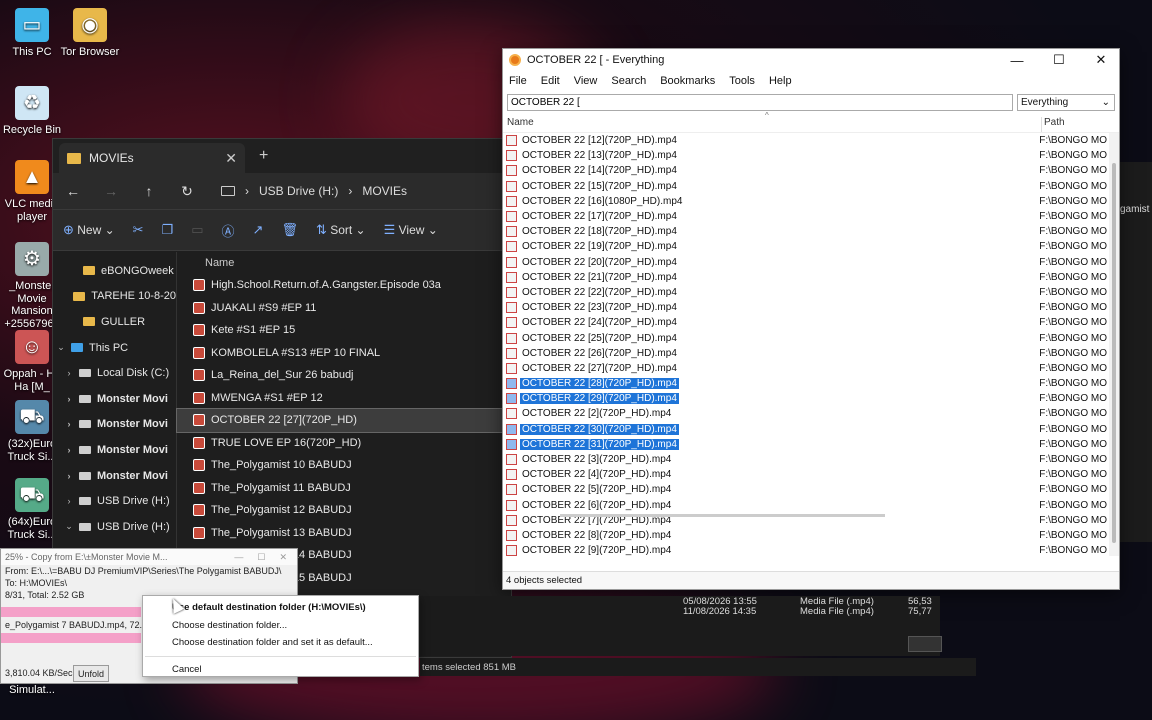  What do you see at coordinates (805, 474) in the screenshot?
I see `result-row: OCTOBER 22 [4](720P_HD).mp4 F:\BONGO MO` at bounding box center [805, 474].